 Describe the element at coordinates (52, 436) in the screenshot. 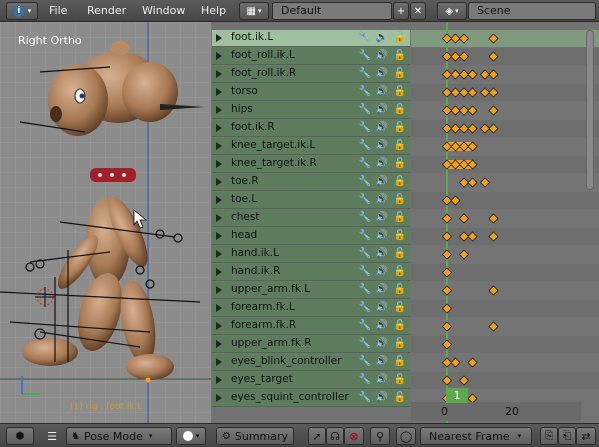

I see `menu-toggle-button: ☰` at that location.